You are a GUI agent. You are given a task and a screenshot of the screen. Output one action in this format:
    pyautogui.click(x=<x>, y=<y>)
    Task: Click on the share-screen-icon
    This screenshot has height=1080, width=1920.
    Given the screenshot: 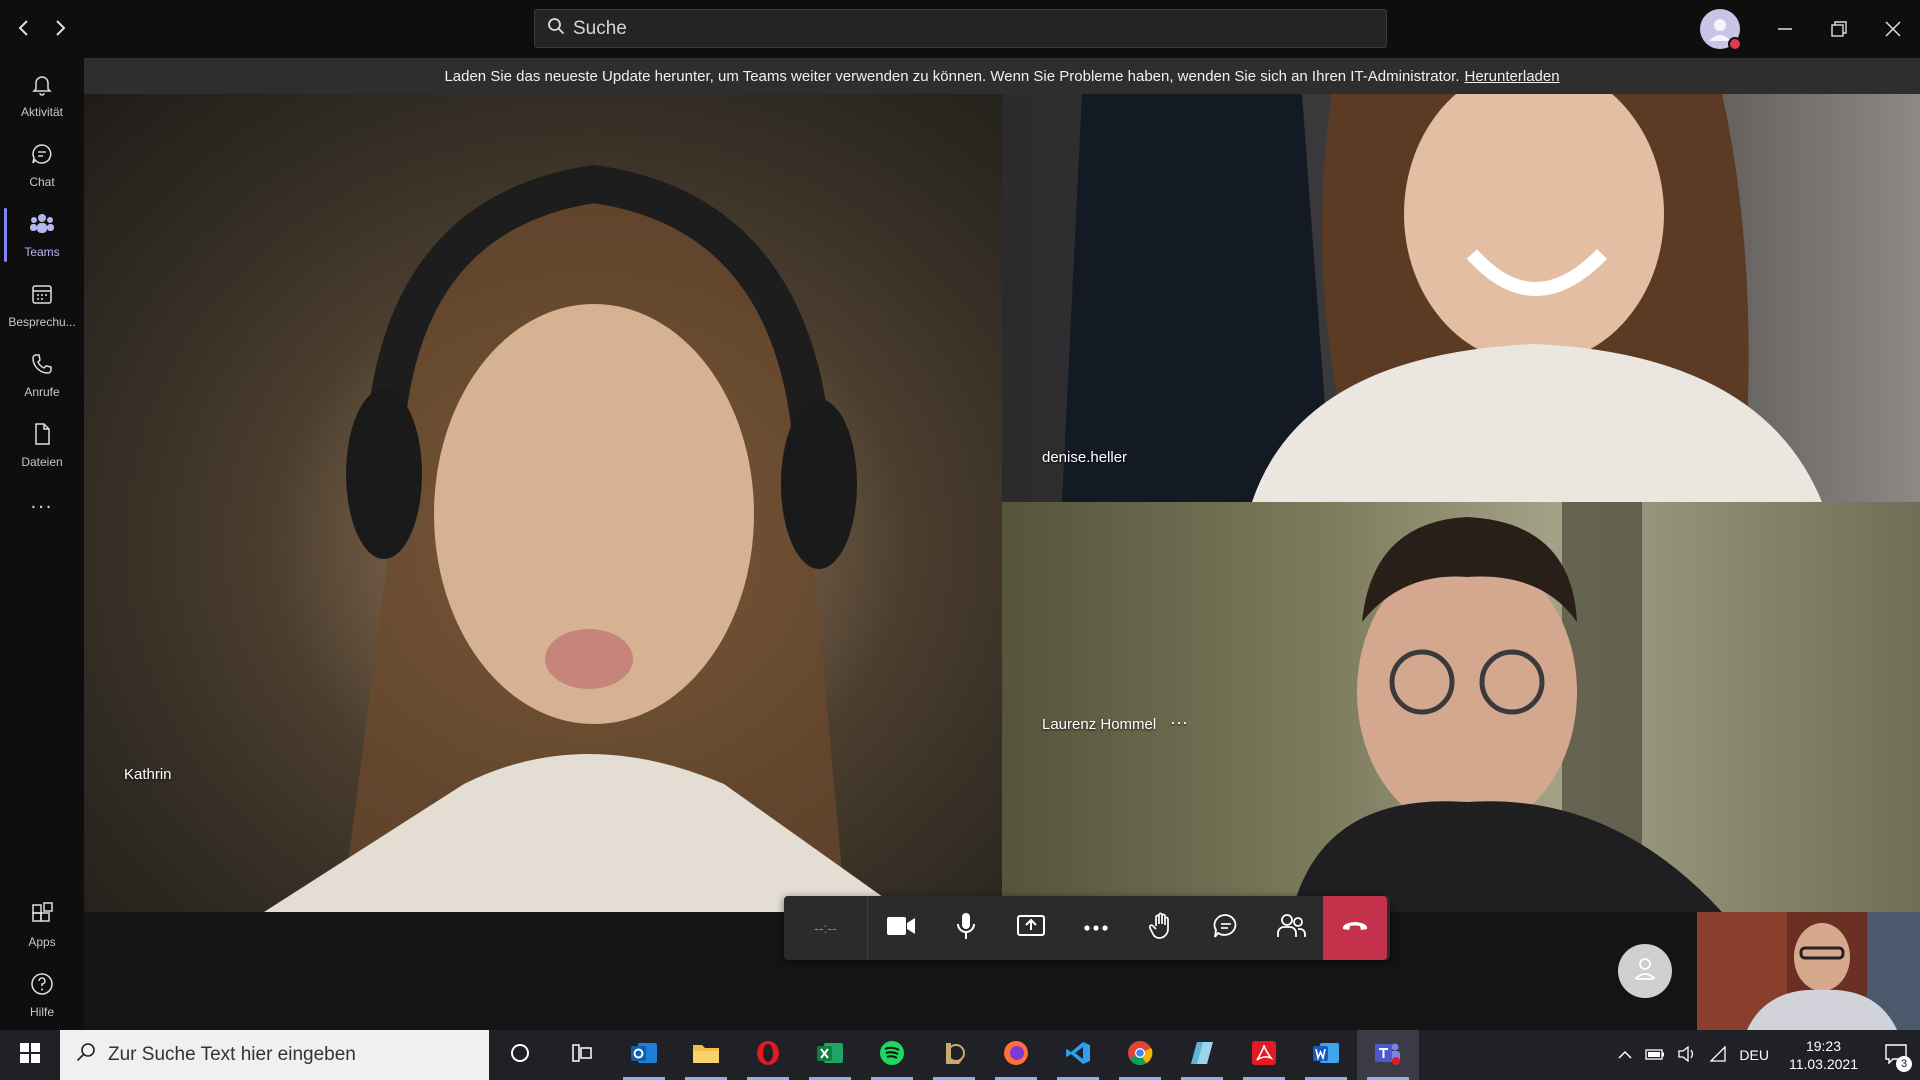 What is the action you would take?
    pyautogui.click(x=1030, y=928)
    